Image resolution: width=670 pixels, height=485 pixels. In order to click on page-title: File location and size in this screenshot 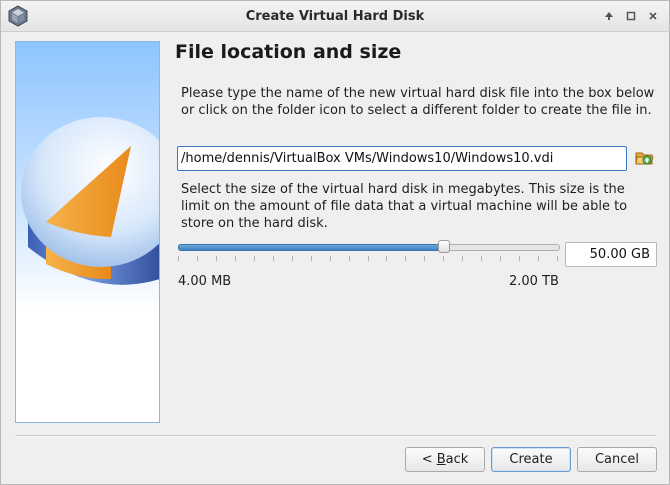, I will do `click(288, 52)`.